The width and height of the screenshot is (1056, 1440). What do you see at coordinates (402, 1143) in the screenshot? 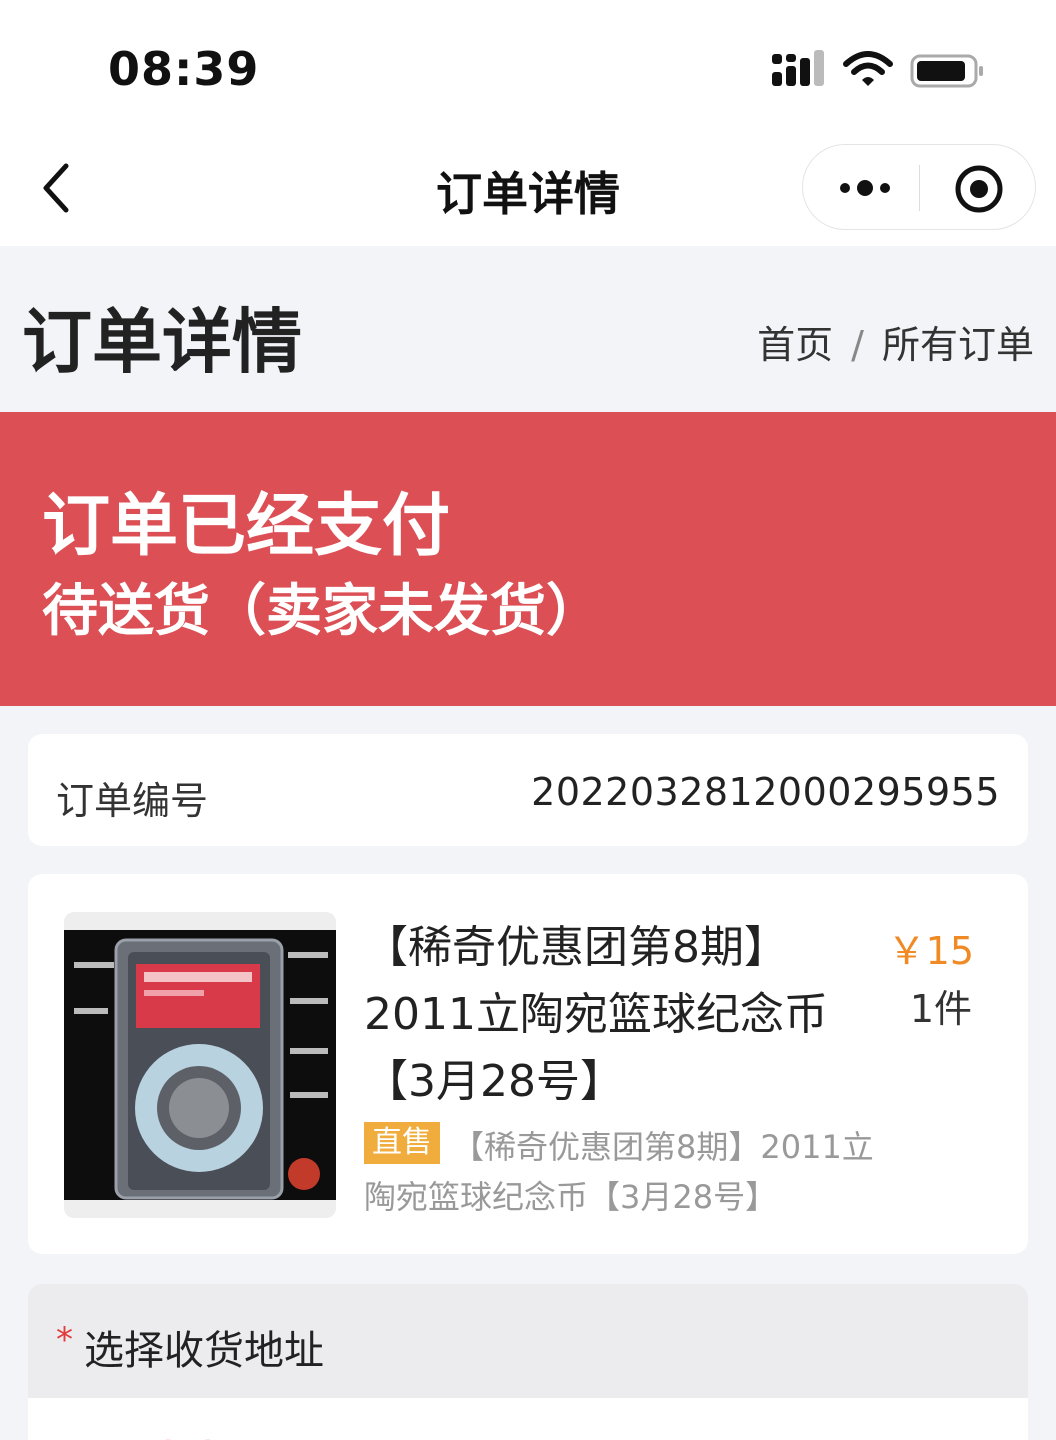
I see `direct-sale-badge: 直售` at bounding box center [402, 1143].